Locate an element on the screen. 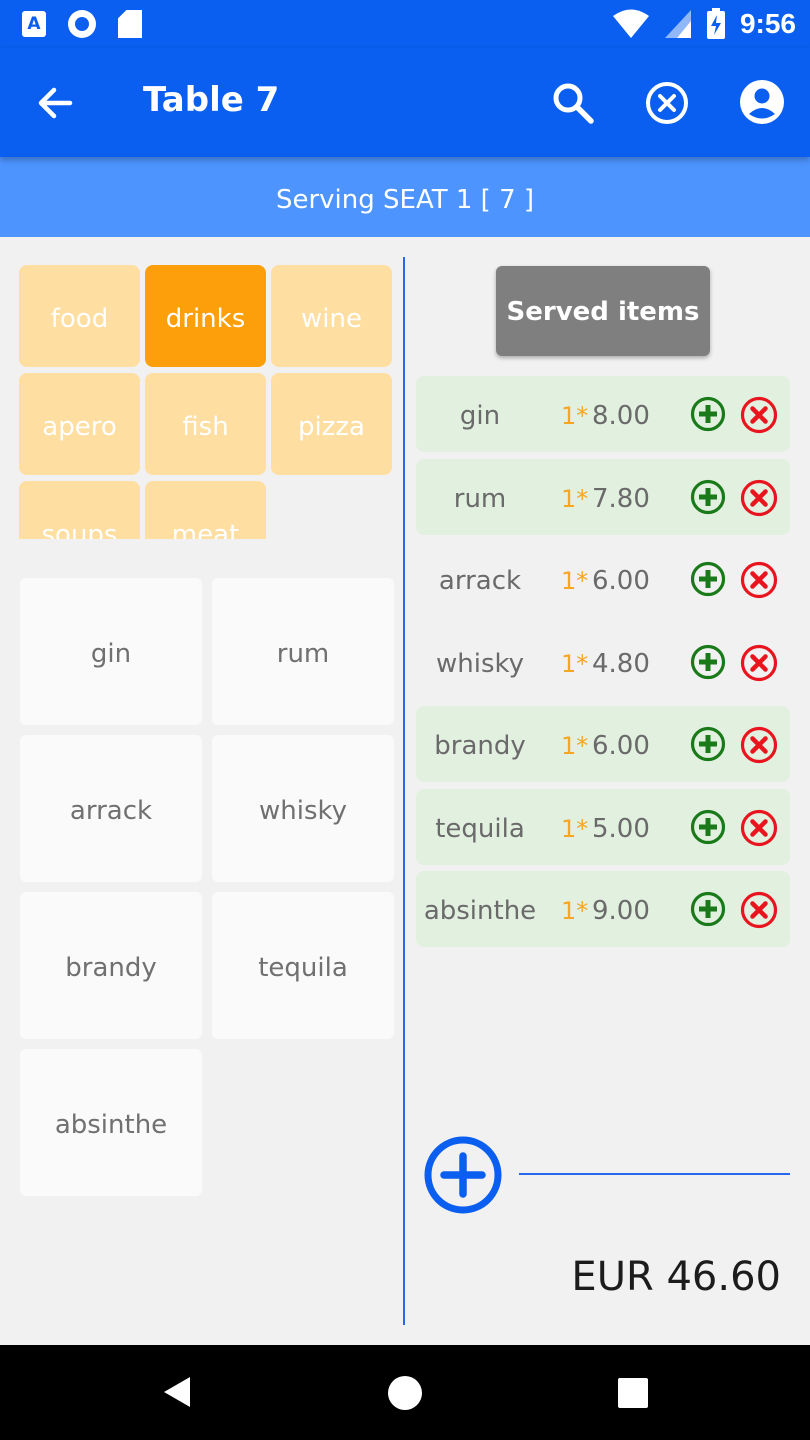  total-separator is located at coordinates (654, 1174).